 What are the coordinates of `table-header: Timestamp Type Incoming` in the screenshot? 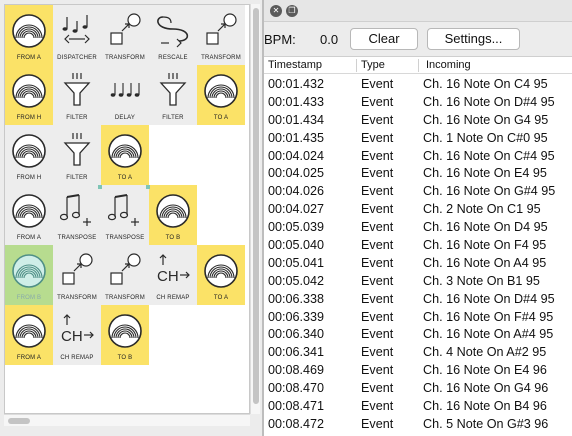 It's located at (418, 65).